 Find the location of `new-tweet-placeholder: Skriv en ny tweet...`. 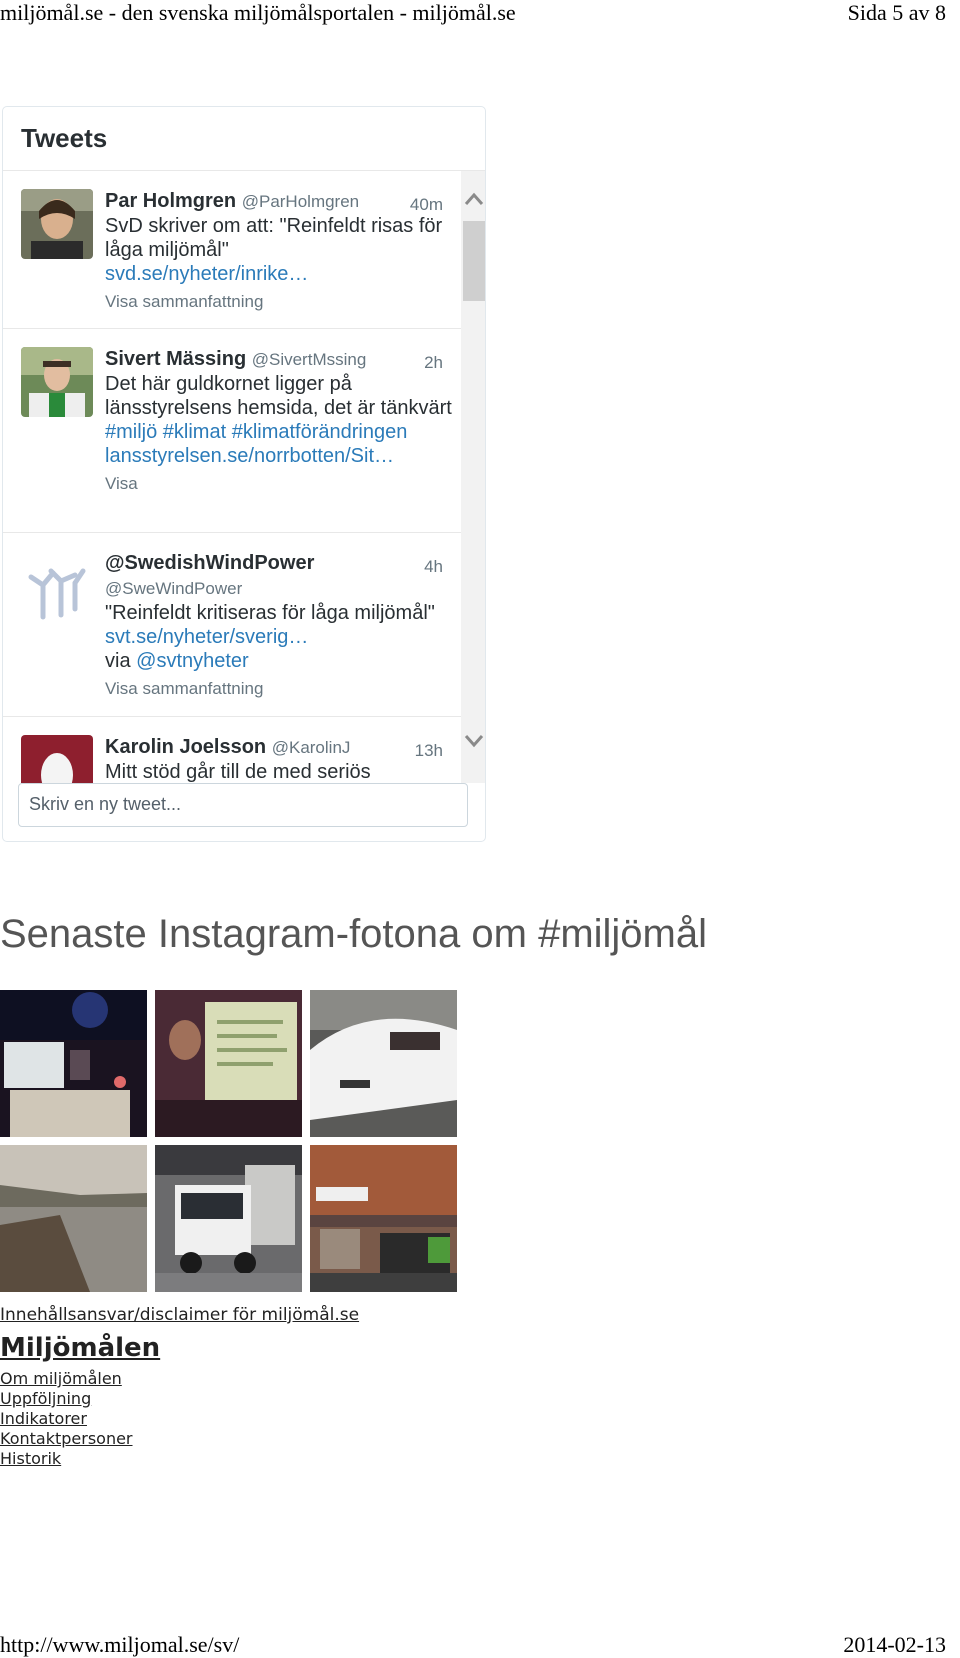

new-tweet-placeholder: Skriv en ny tweet... is located at coordinates (105, 804).